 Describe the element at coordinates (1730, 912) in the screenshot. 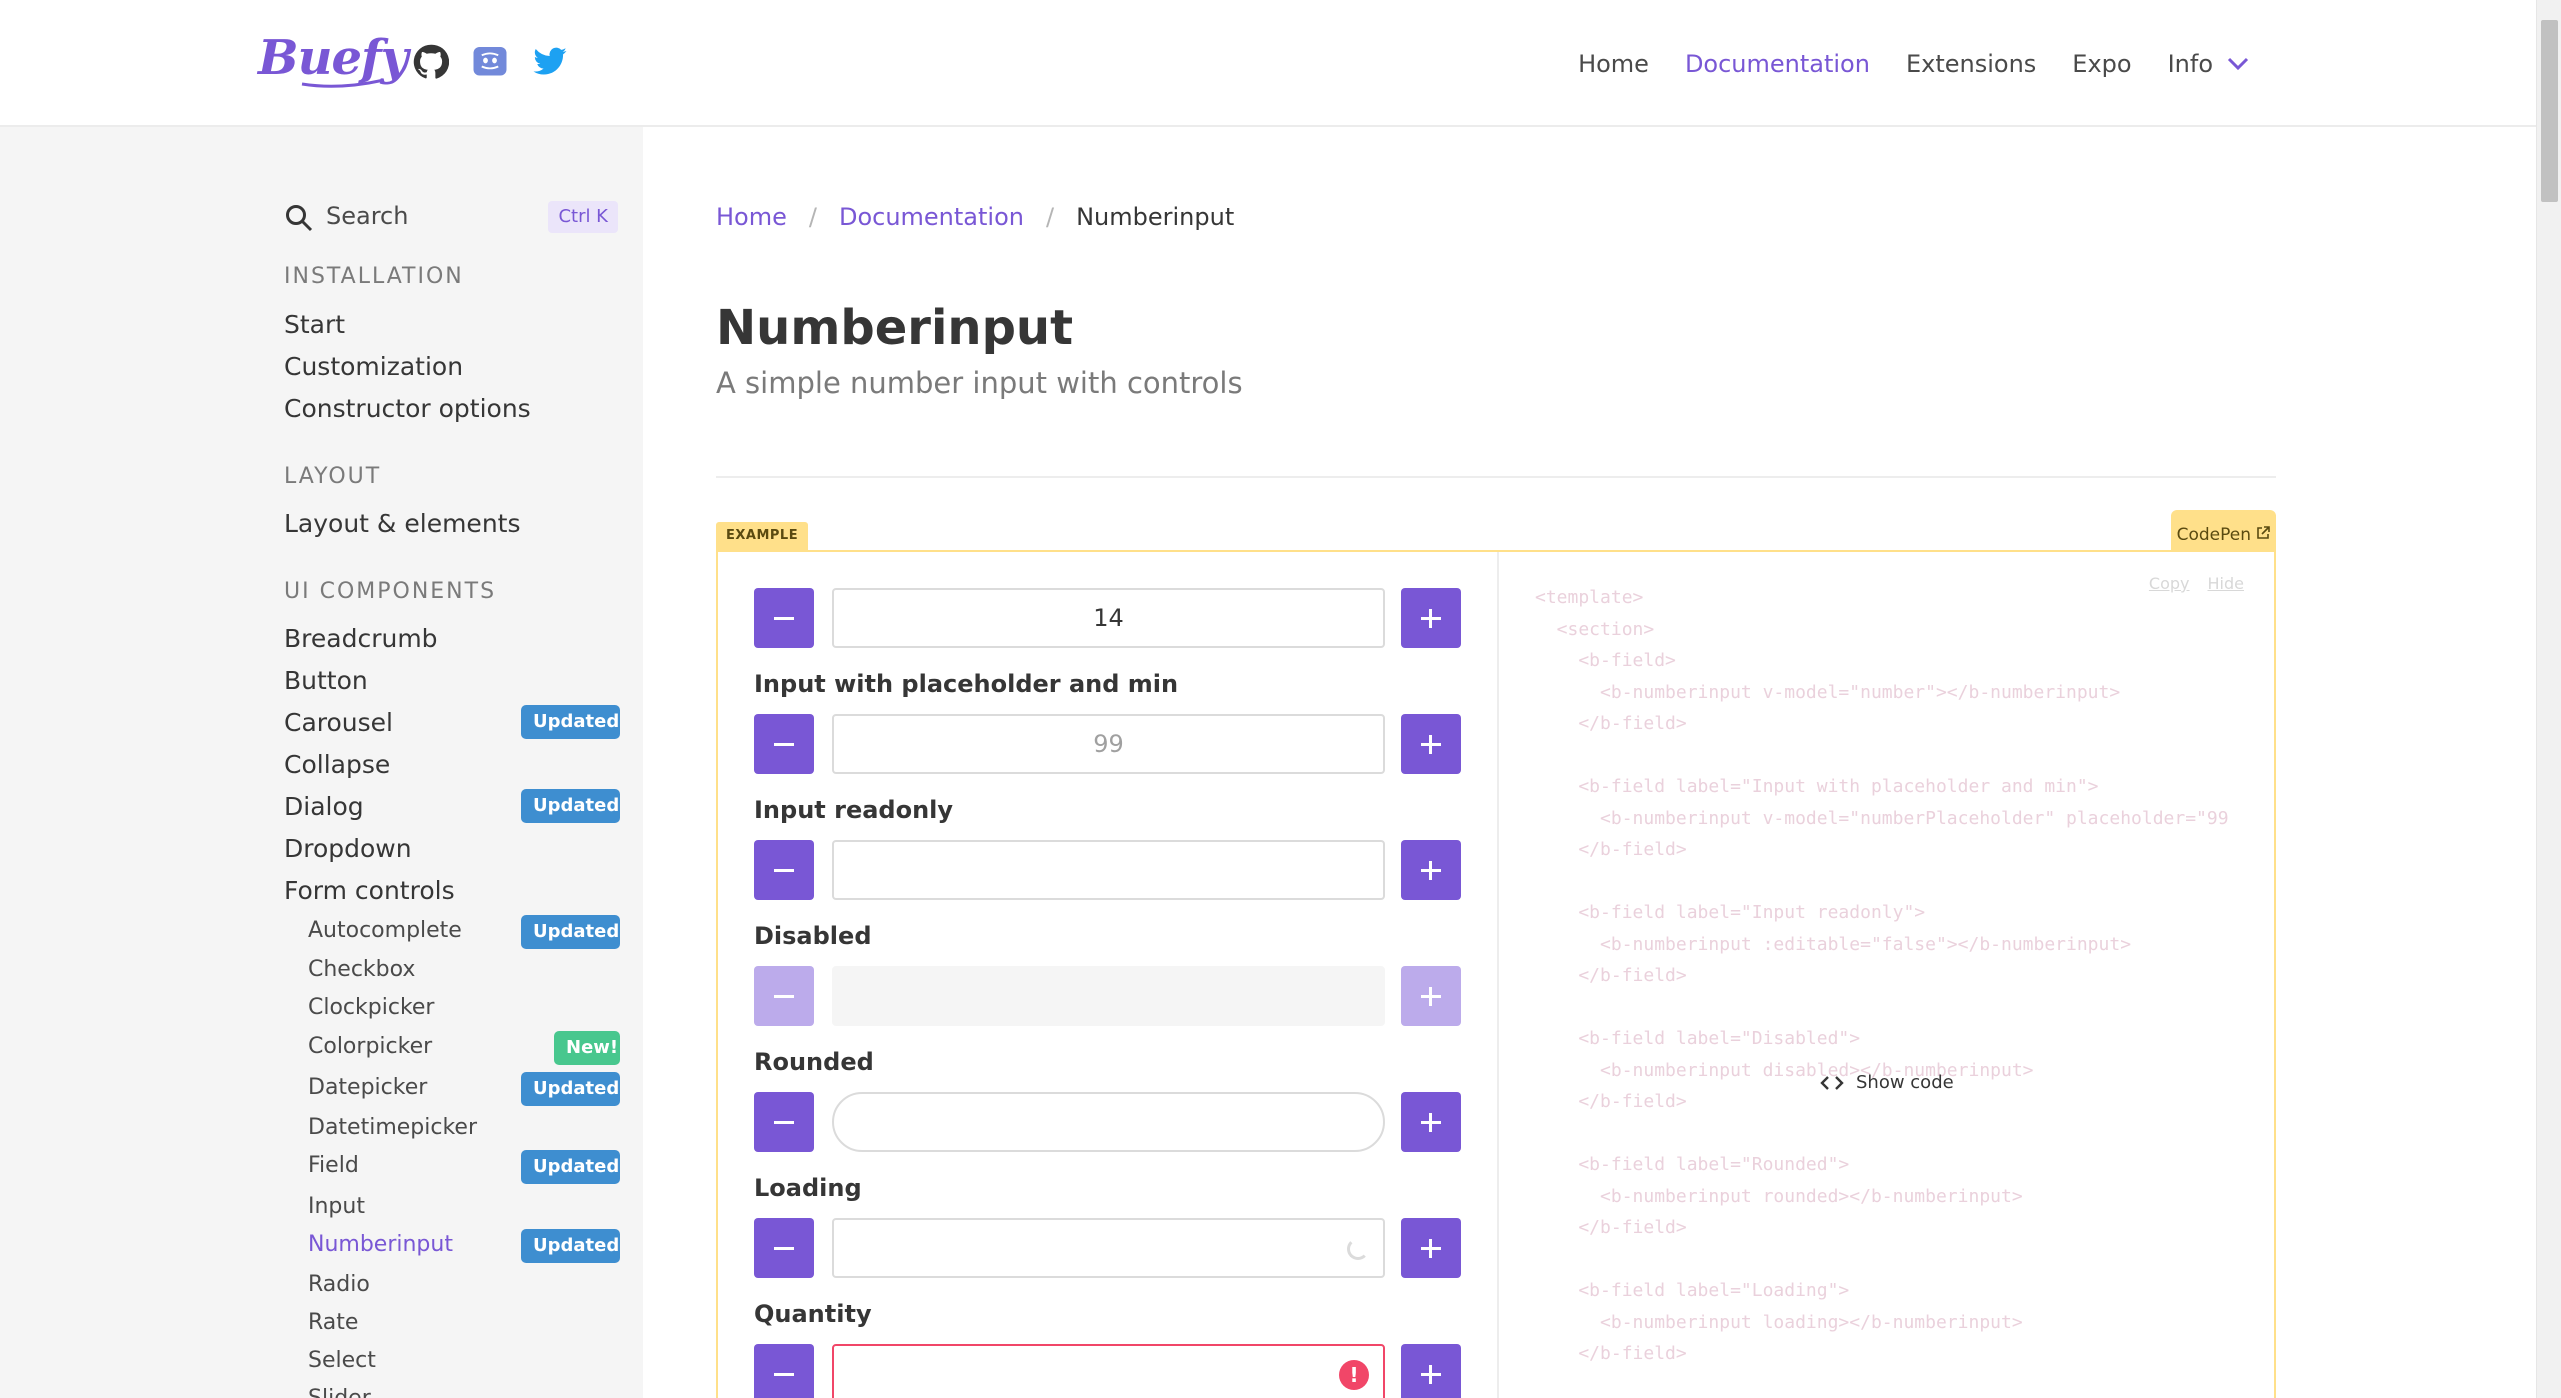

I see `code-line: <b-field label="Input readonly">` at that location.